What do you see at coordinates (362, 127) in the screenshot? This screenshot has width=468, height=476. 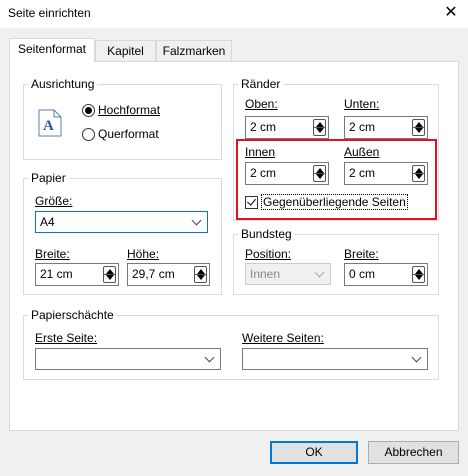 I see `margin-bottom-value: 2 cm` at bounding box center [362, 127].